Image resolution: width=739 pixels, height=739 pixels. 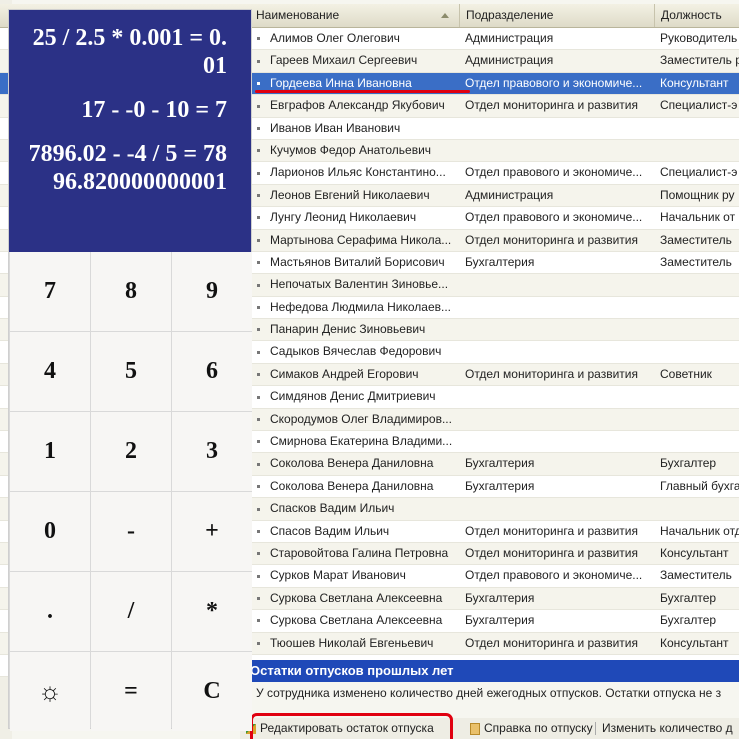 What do you see at coordinates (357, 105) in the screenshot?
I see `cell-name: Евграфов Александр Якубович` at bounding box center [357, 105].